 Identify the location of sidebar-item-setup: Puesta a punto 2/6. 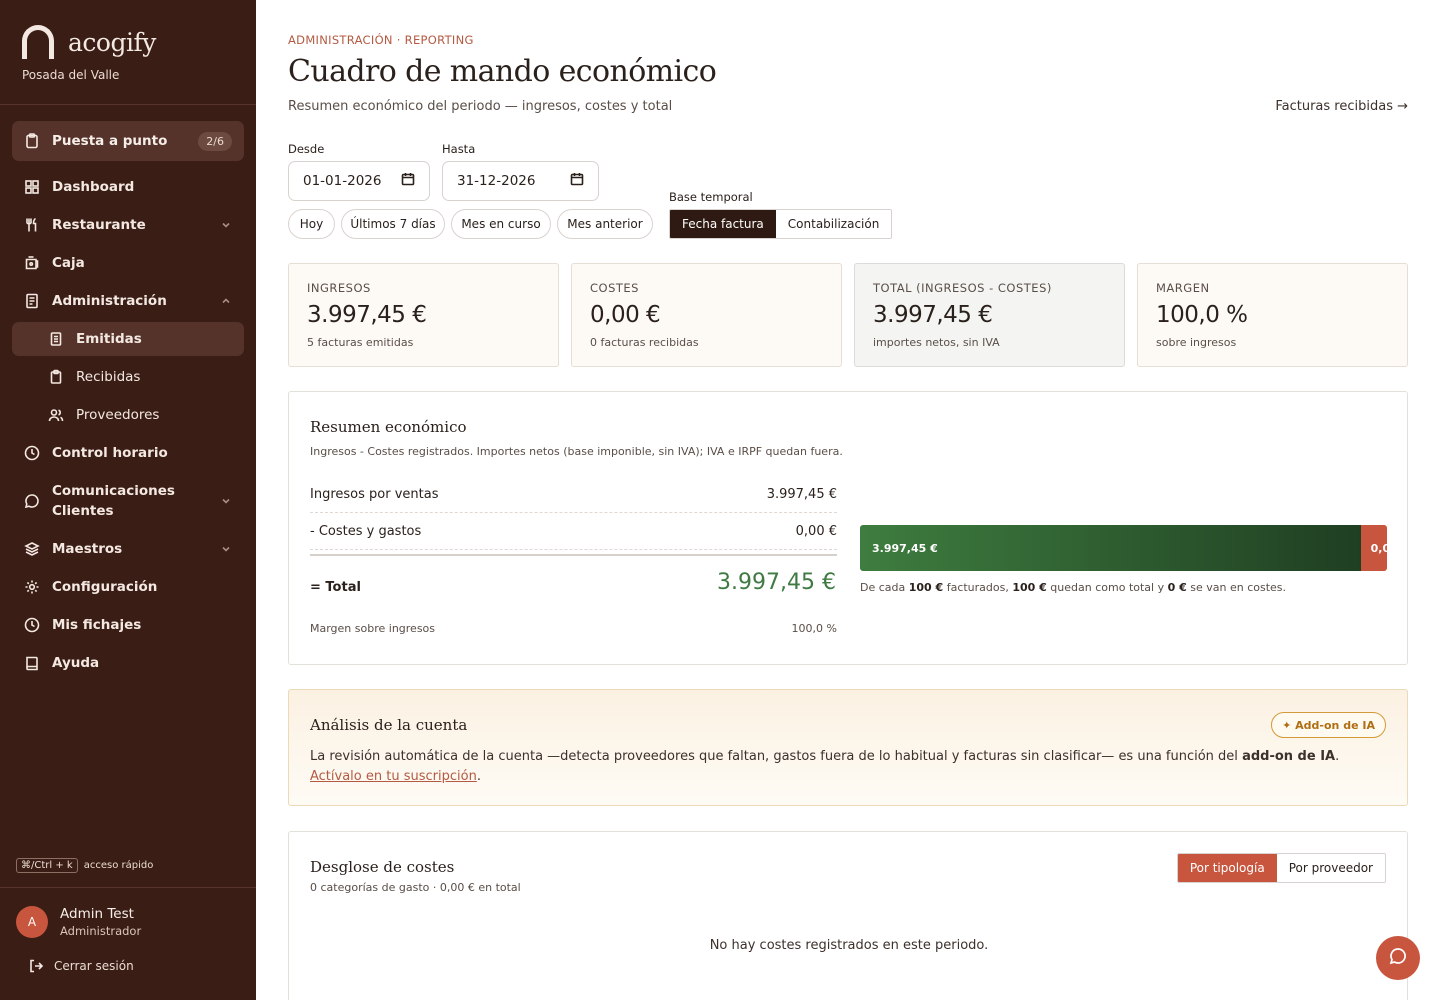
(128, 141).